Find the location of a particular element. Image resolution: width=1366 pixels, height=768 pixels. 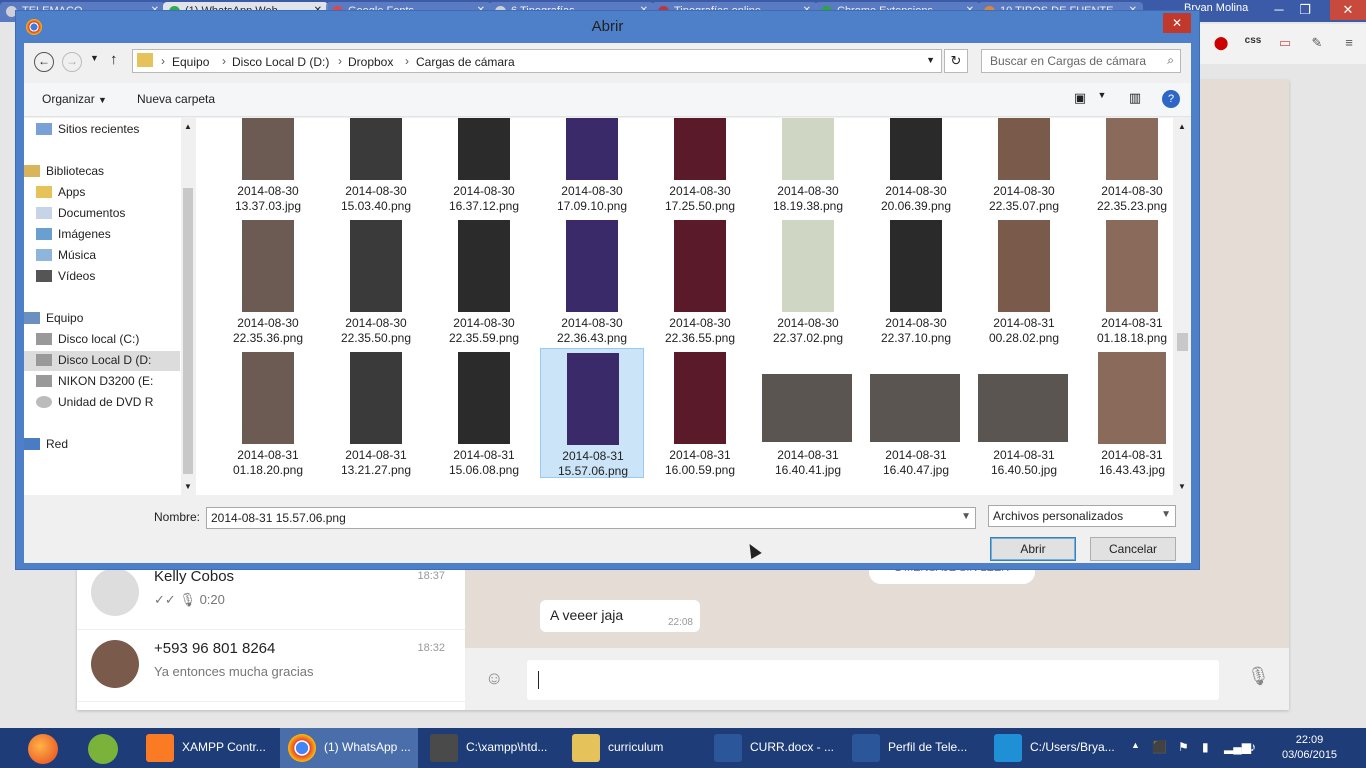

nav-item-music: Música is located at coordinates (107, 255).